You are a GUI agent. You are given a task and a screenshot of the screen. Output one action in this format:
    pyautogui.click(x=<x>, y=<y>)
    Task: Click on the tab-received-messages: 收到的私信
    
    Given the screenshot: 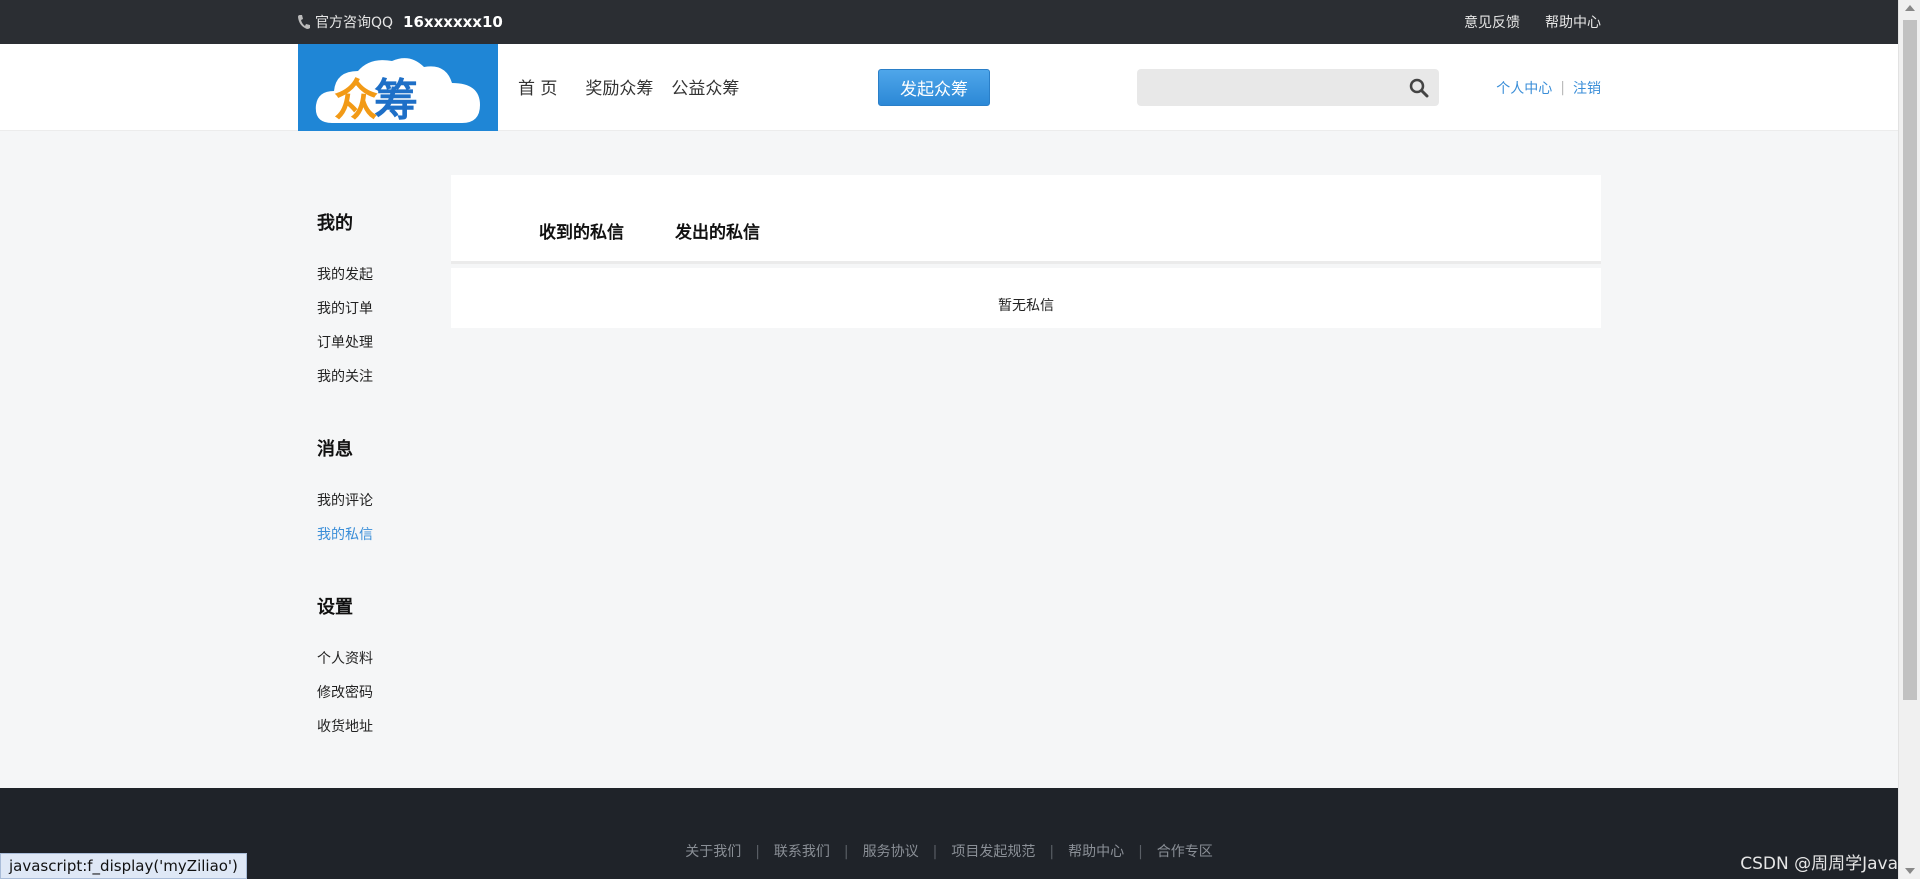 What is the action you would take?
    pyautogui.click(x=581, y=230)
    